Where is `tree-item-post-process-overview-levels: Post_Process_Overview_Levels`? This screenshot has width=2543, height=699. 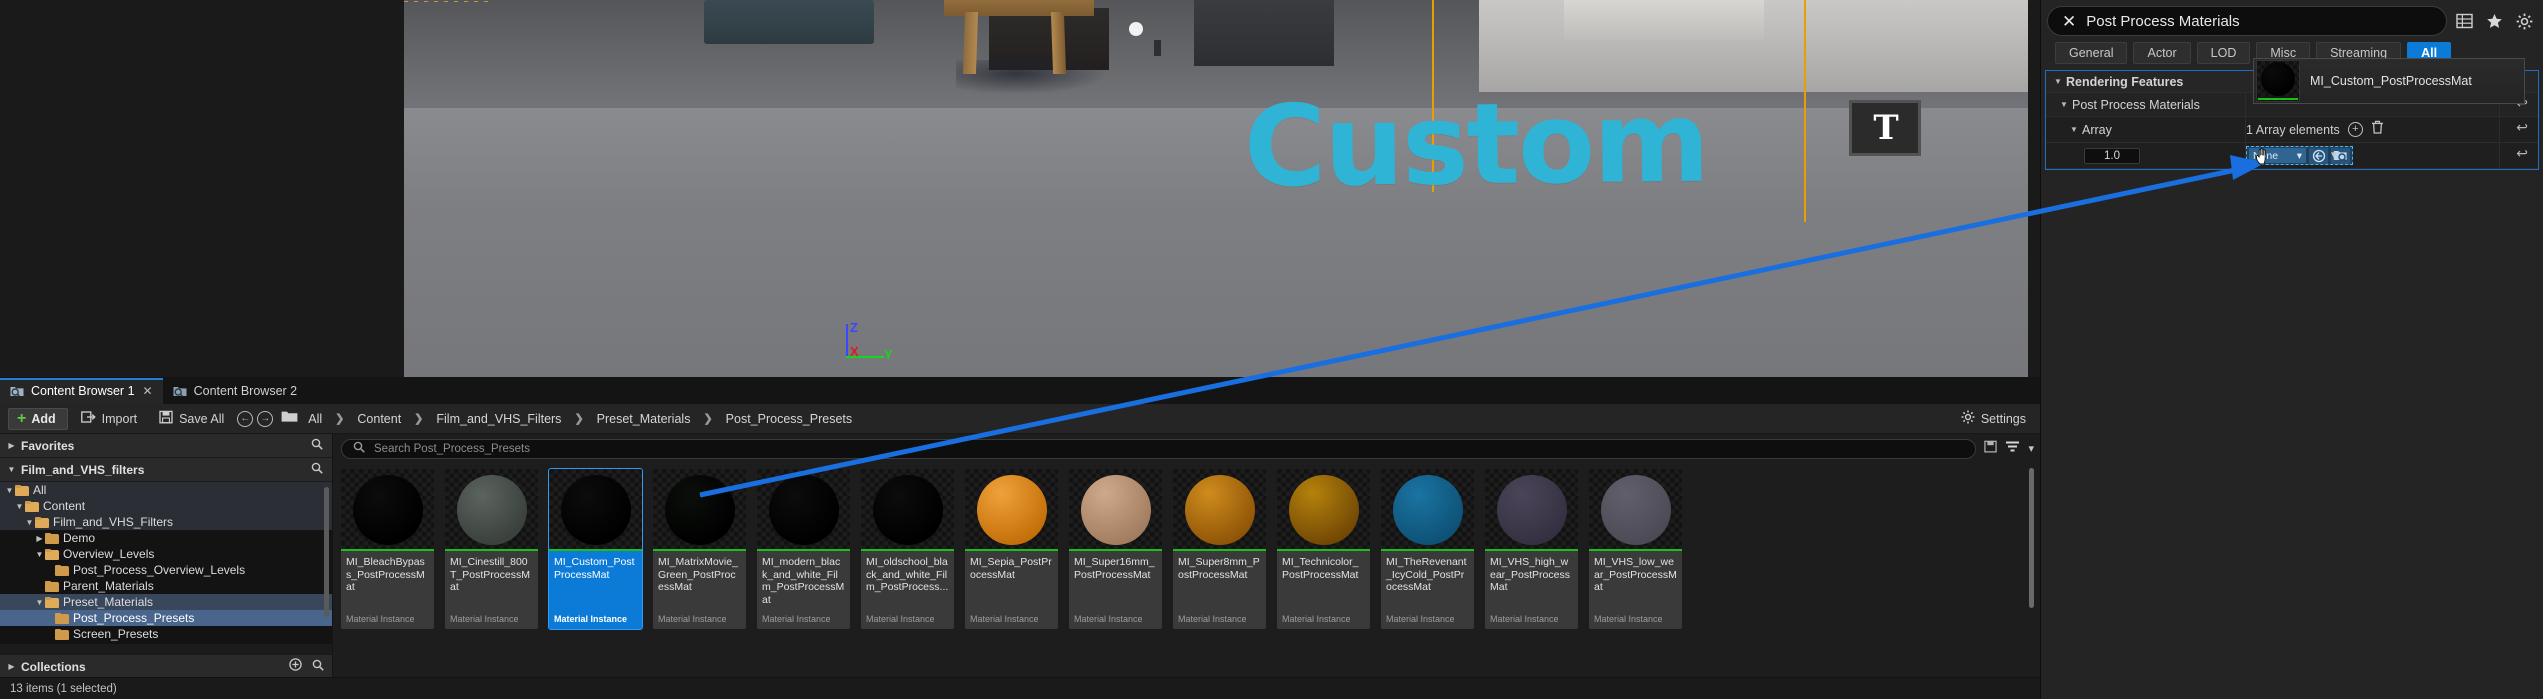
tree-item-post-process-overview-levels: Post_Process_Overview_Levels is located at coordinates (166, 570).